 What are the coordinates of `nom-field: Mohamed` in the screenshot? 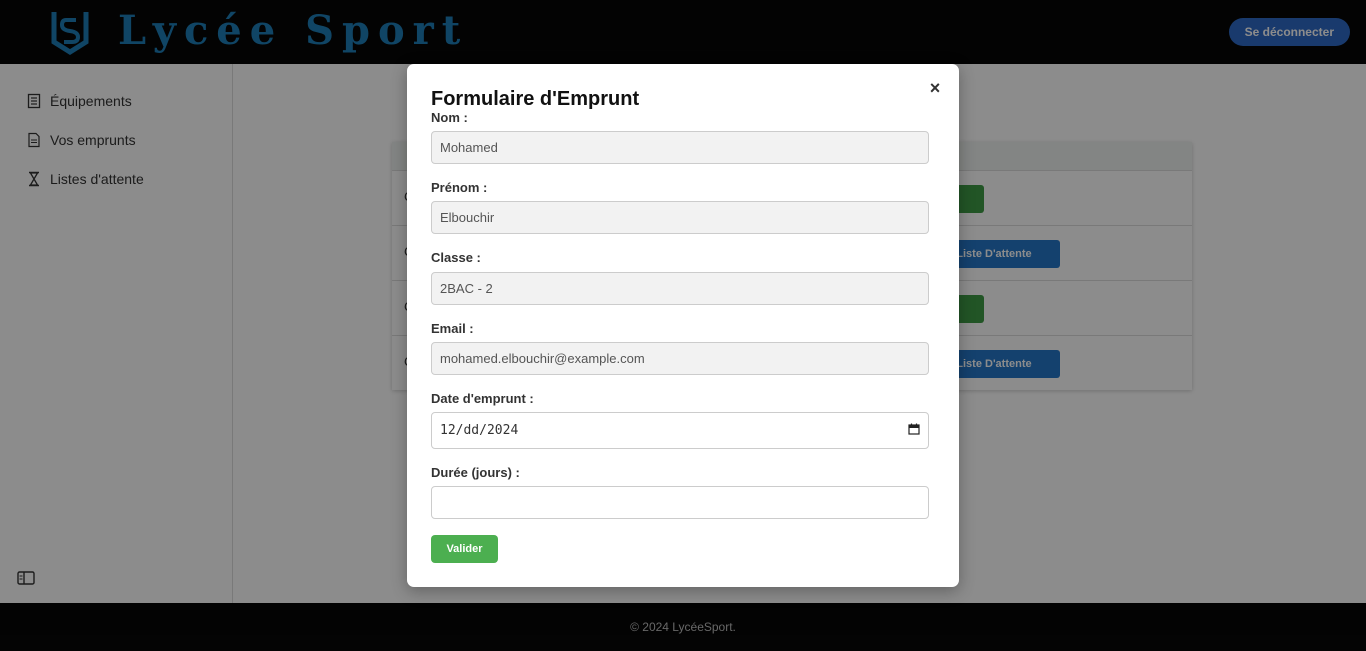 It's located at (680, 147).